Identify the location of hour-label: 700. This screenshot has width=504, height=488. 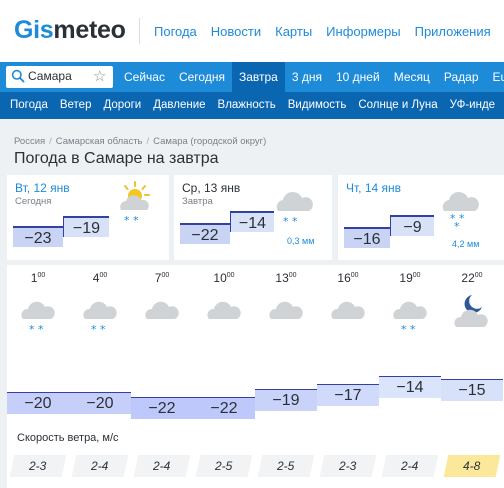
(162, 278).